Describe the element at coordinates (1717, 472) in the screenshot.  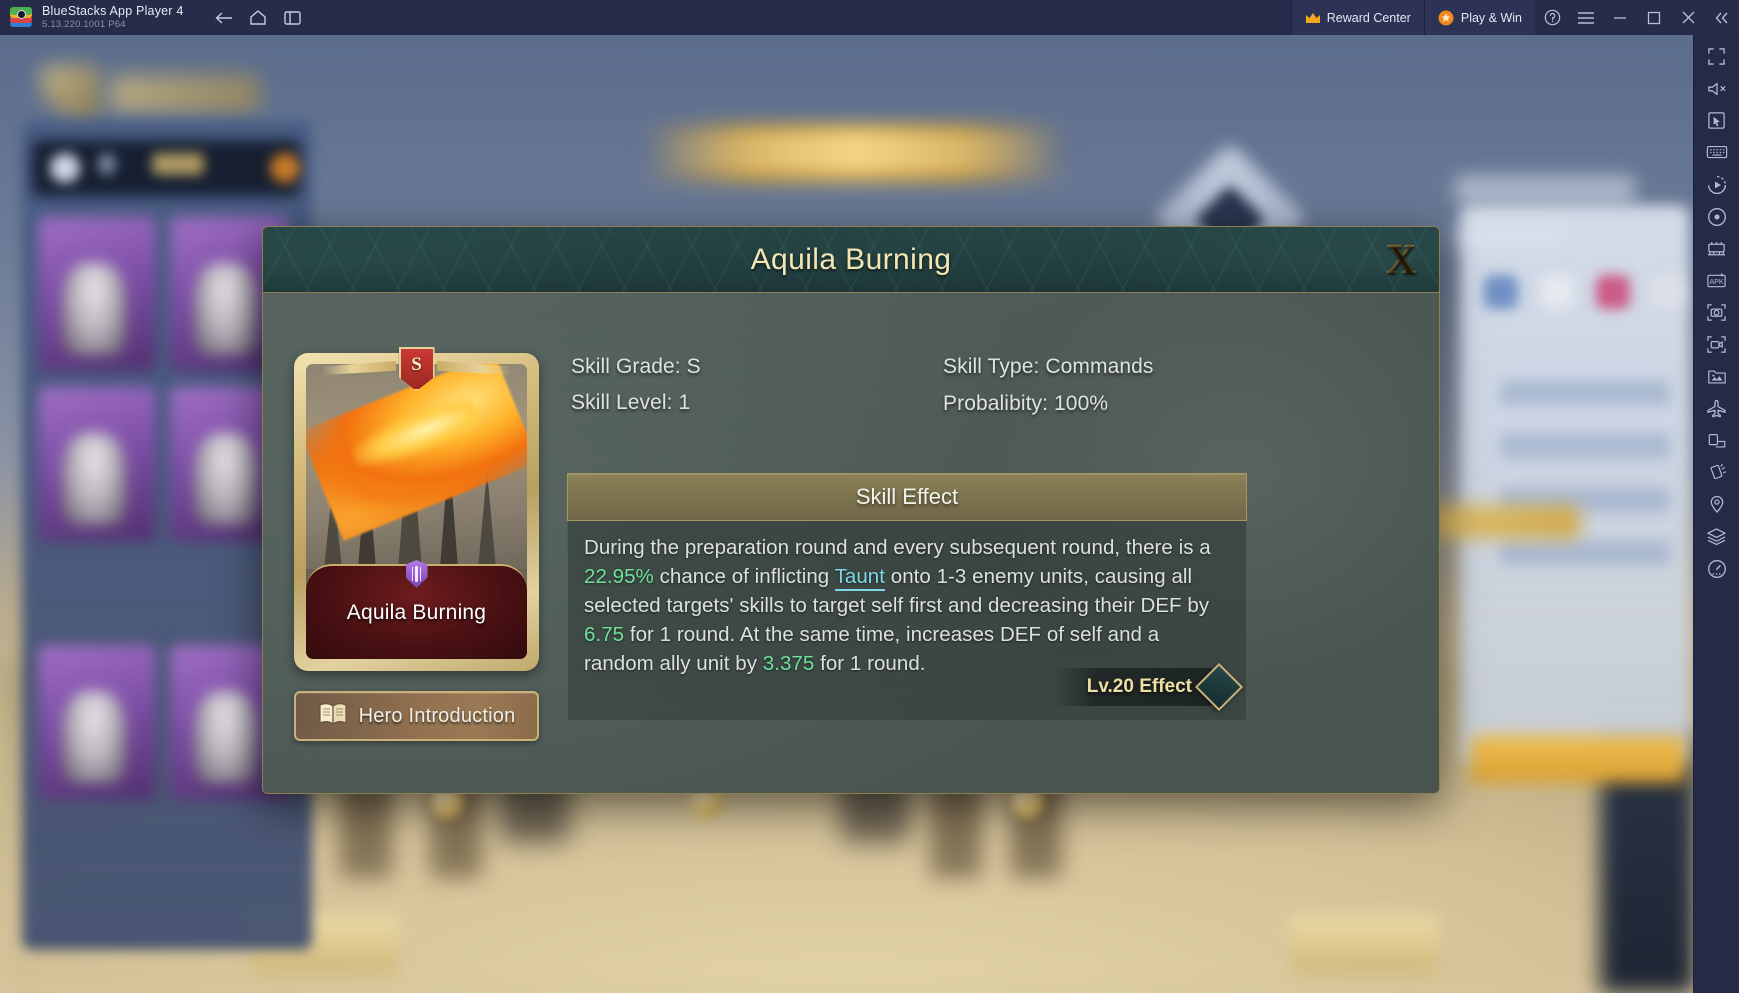
I see `shake-icon` at that location.